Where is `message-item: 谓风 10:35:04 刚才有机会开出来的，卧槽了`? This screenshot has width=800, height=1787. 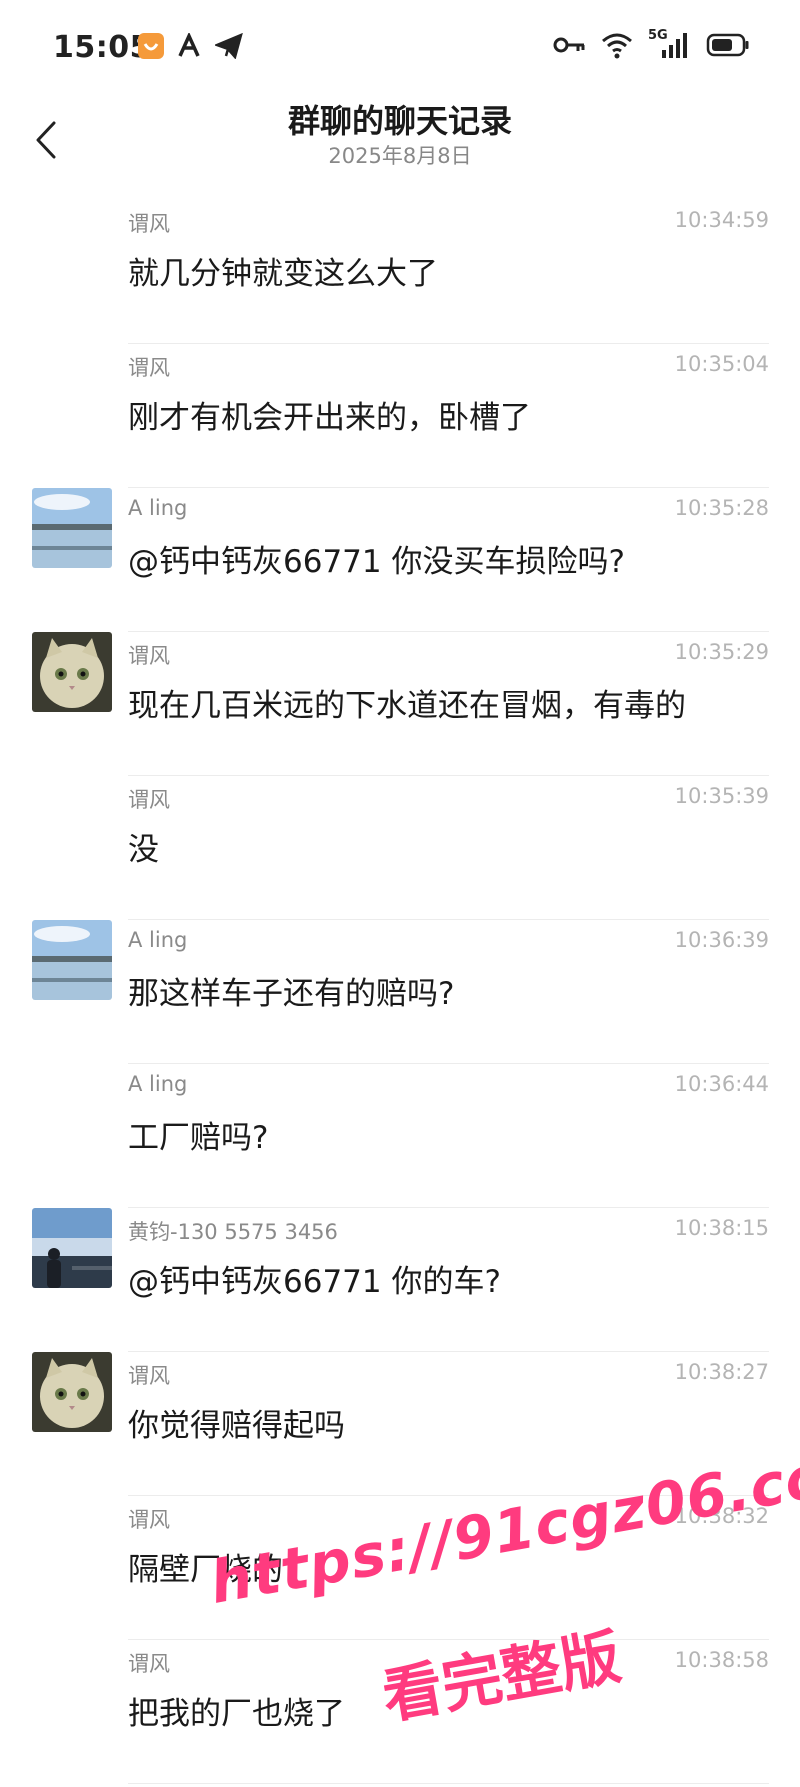 message-item: 谓风 10:35:04 刚才有机会开出来的，卧槽了 is located at coordinates (400, 416).